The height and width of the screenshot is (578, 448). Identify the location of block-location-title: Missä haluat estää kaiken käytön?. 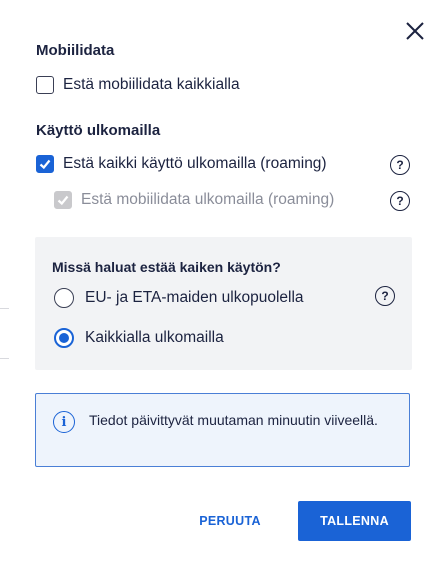
(166, 267).